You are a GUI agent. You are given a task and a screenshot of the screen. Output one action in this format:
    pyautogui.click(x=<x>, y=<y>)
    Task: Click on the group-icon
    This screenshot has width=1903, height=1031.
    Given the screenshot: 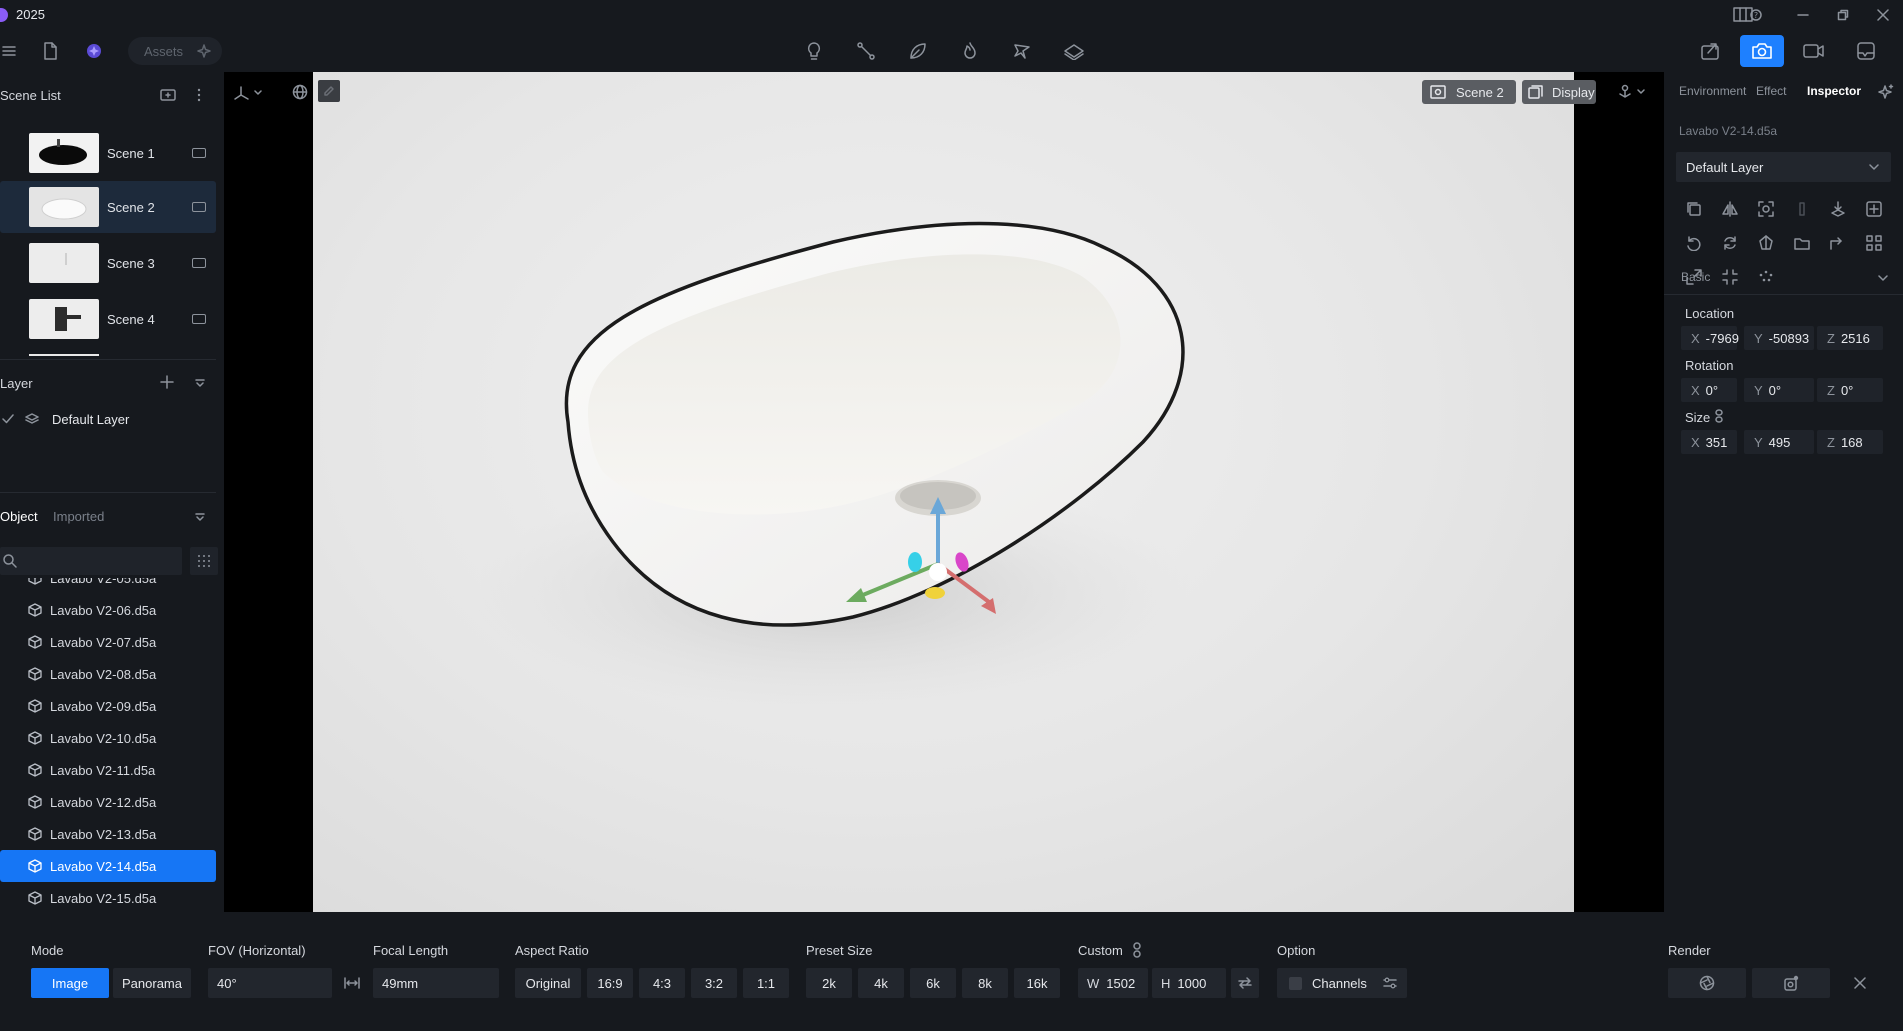 What is the action you would take?
    pyautogui.click(x=1874, y=243)
    